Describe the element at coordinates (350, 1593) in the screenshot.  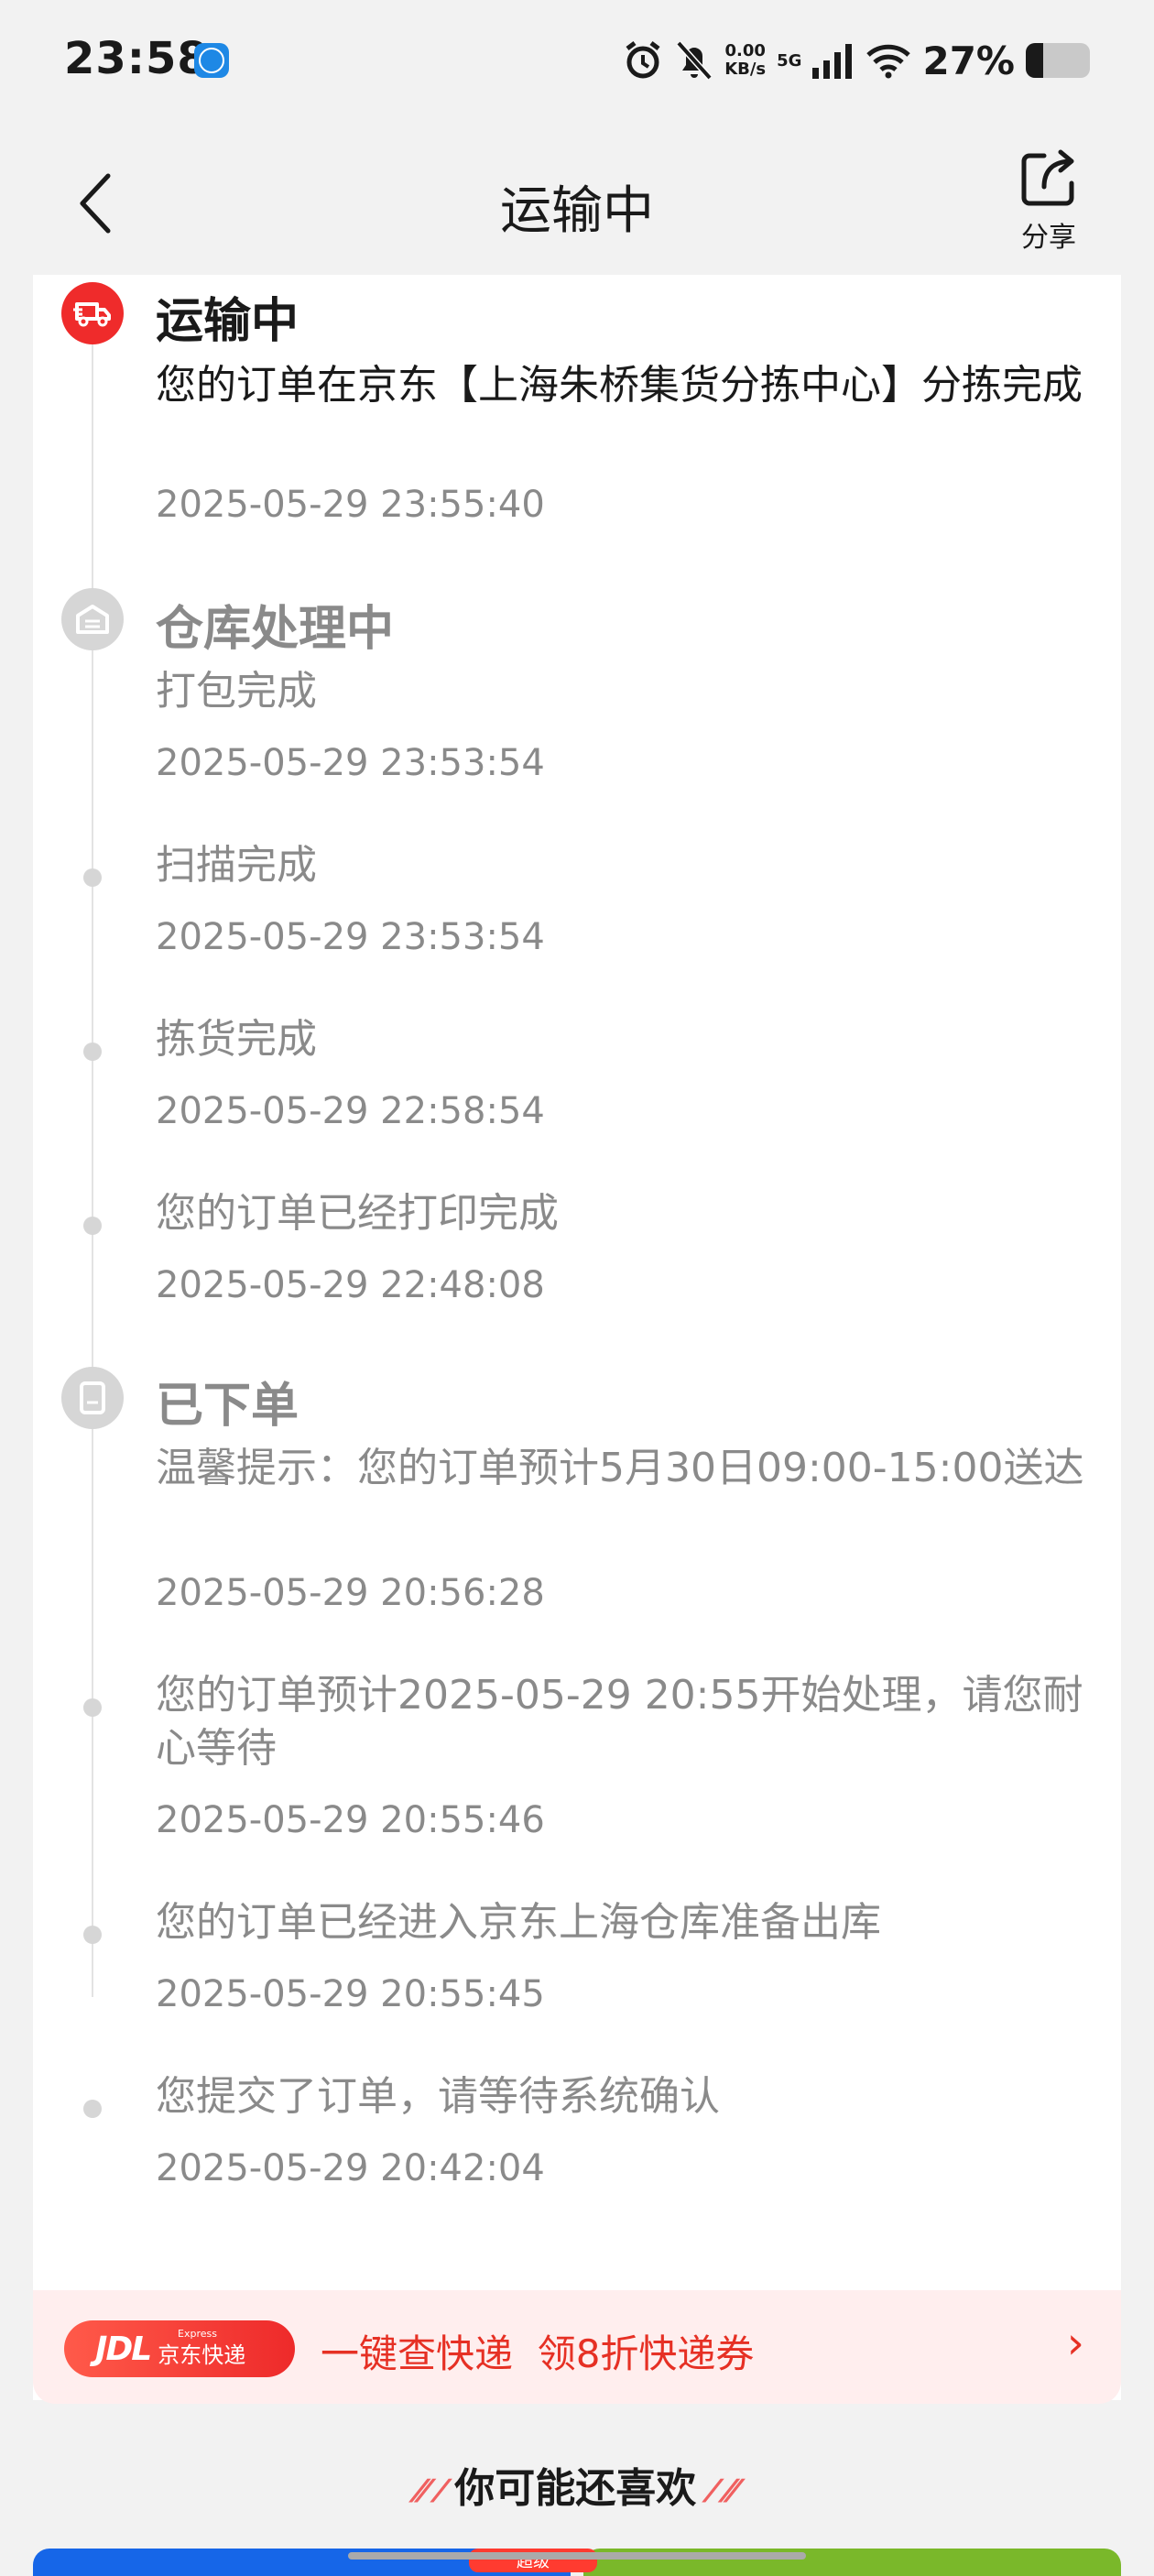
I see `event-time: 2025-05-29 20:56:28` at that location.